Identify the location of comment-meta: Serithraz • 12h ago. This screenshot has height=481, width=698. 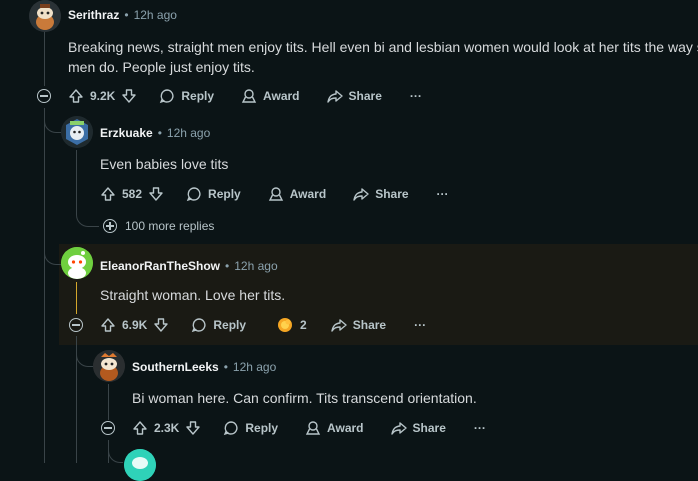
(122, 15).